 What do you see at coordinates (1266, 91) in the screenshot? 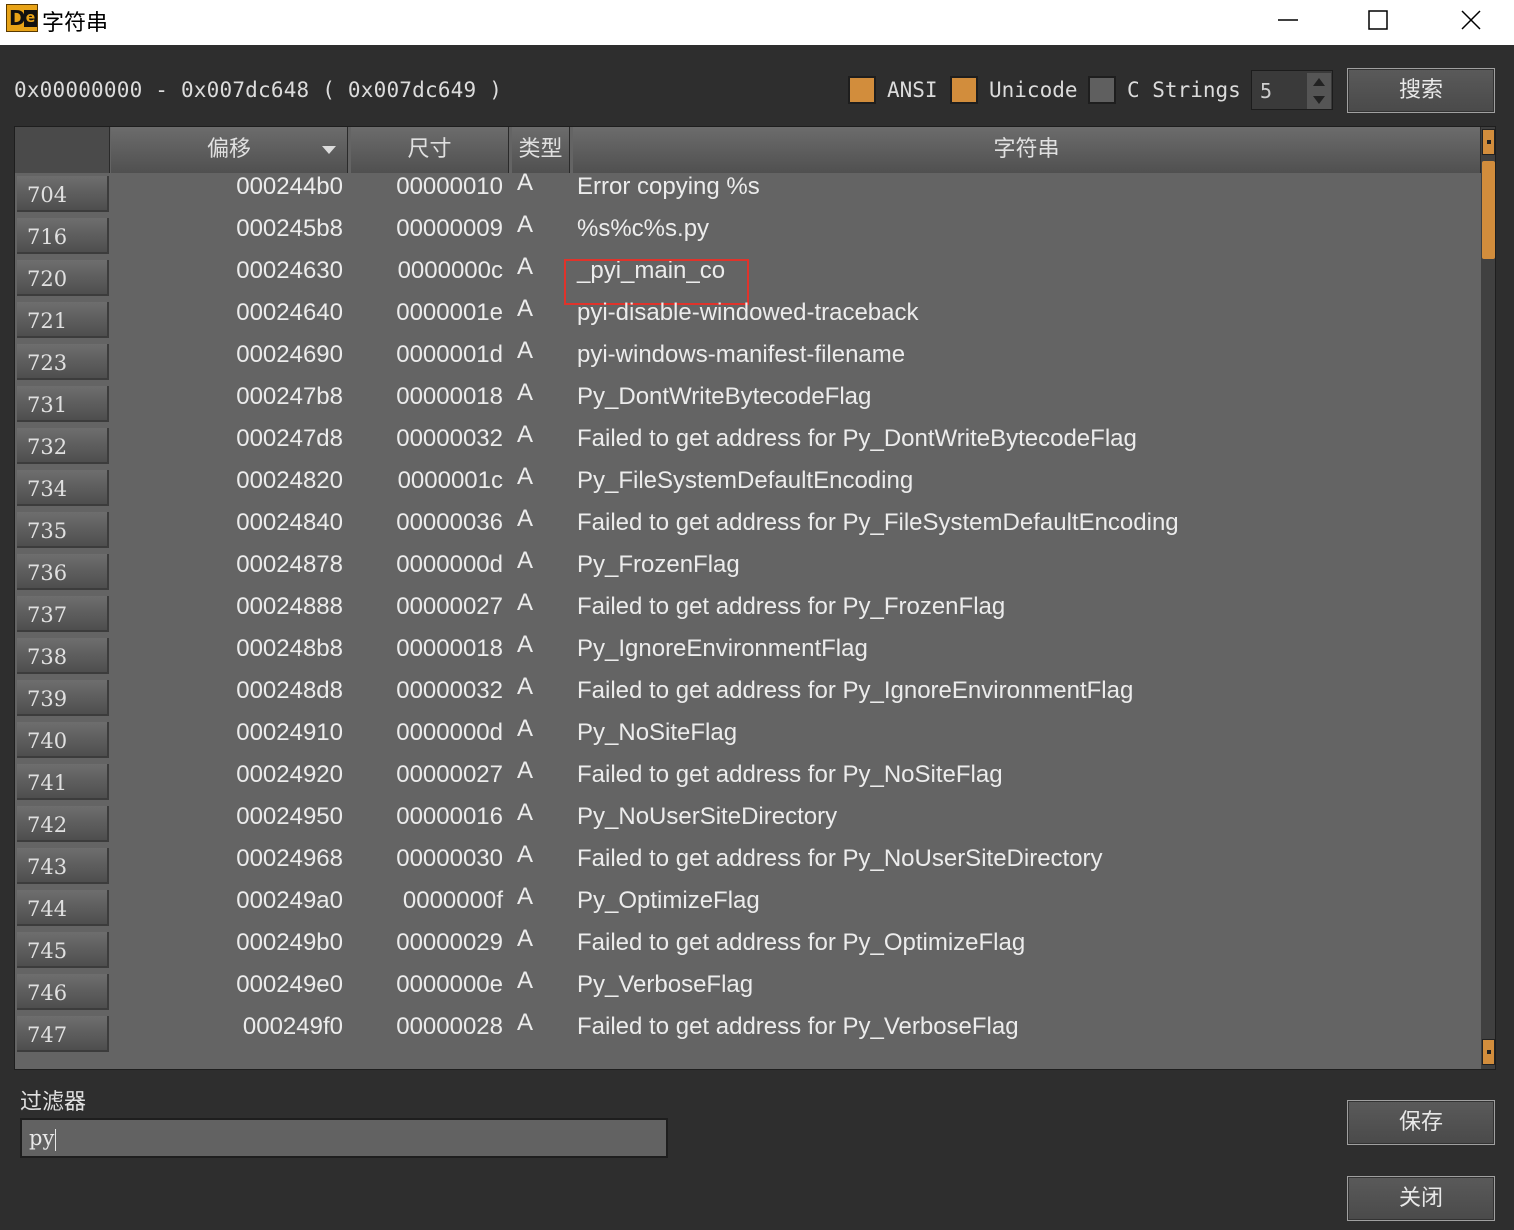
I see `min-length-value: 5` at bounding box center [1266, 91].